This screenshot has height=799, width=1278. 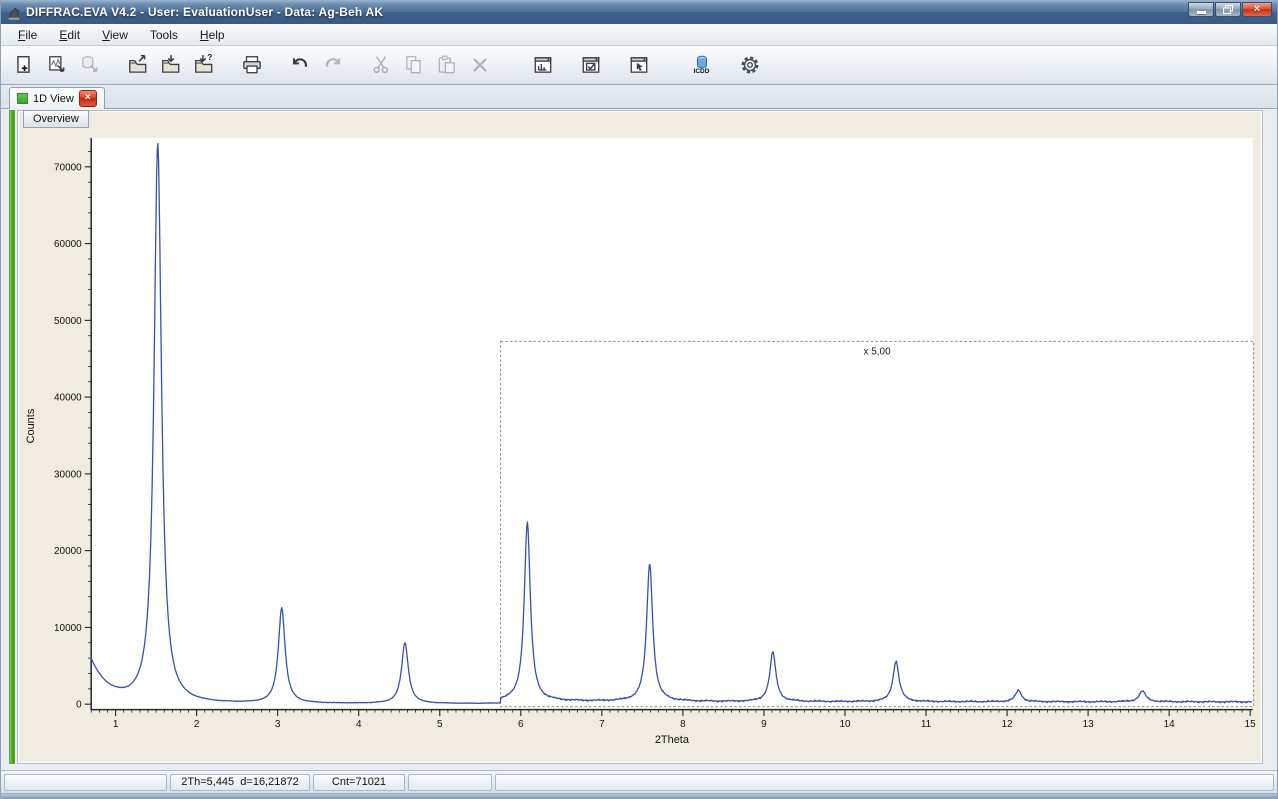 I want to click on toolbar-load-file, so click(x=170, y=65).